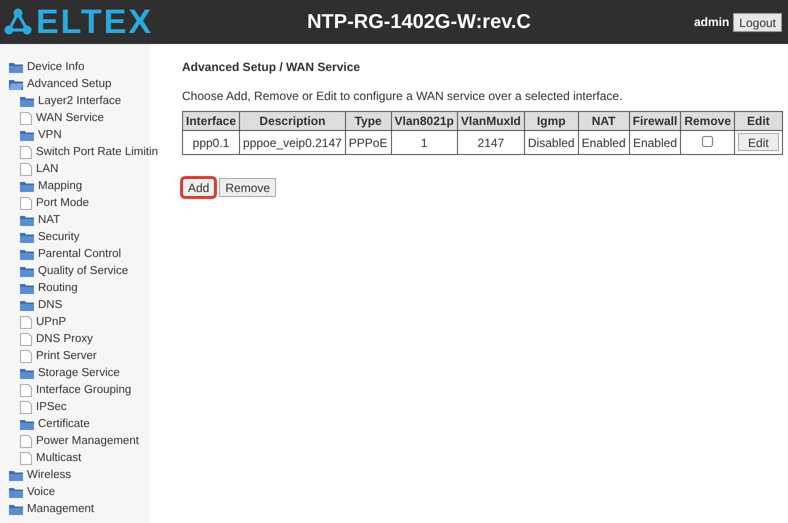  I want to click on sidebar-item: Storage Service, so click(60, 373).